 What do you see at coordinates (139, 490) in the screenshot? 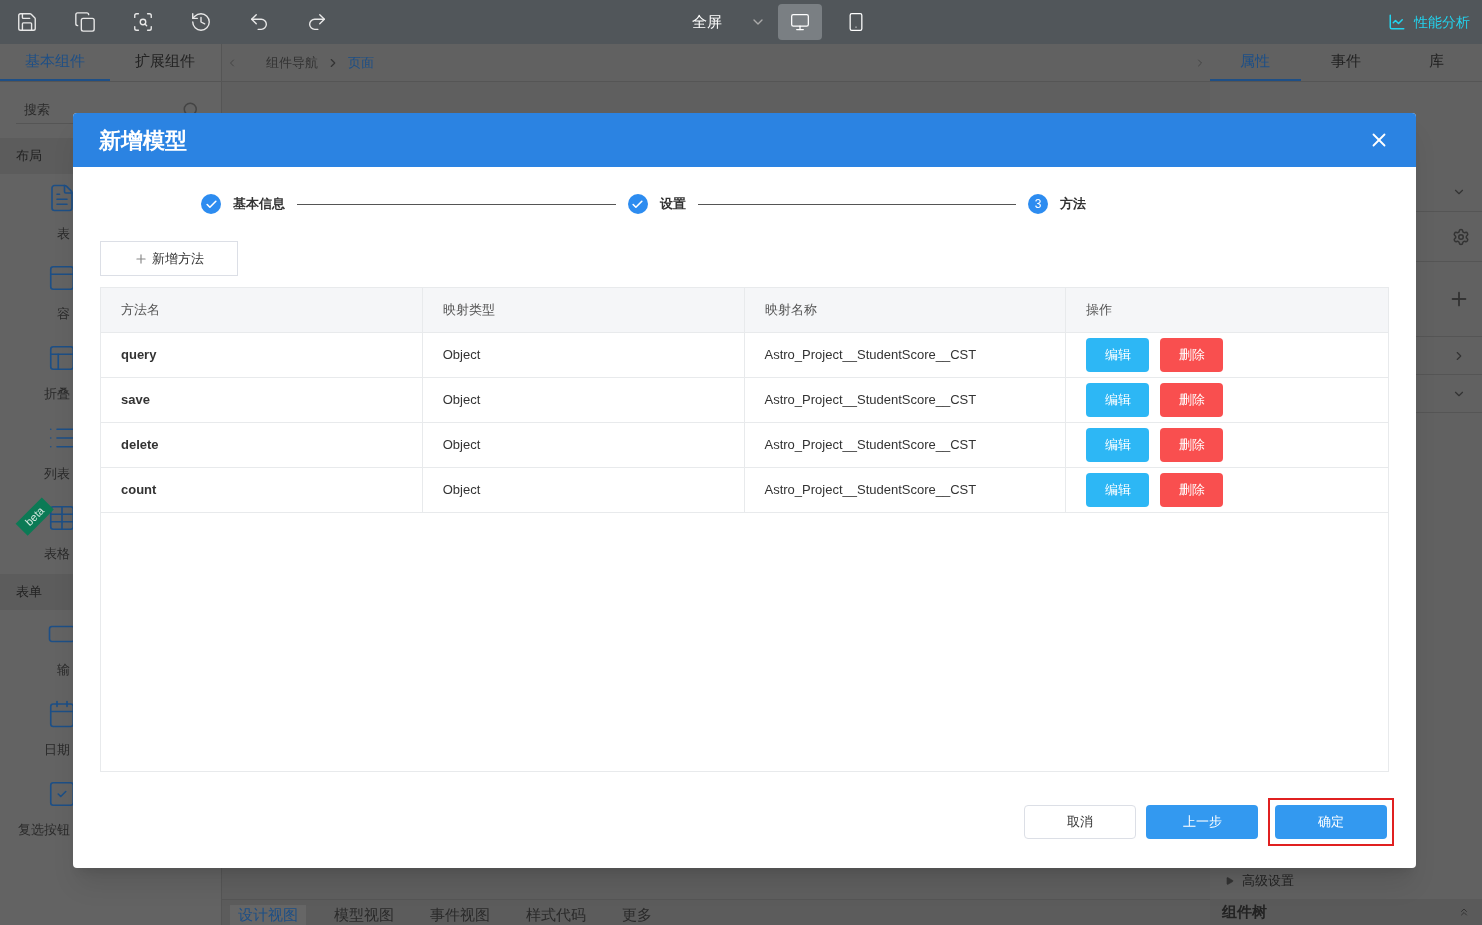
I see `table-cell-text: count` at bounding box center [139, 490].